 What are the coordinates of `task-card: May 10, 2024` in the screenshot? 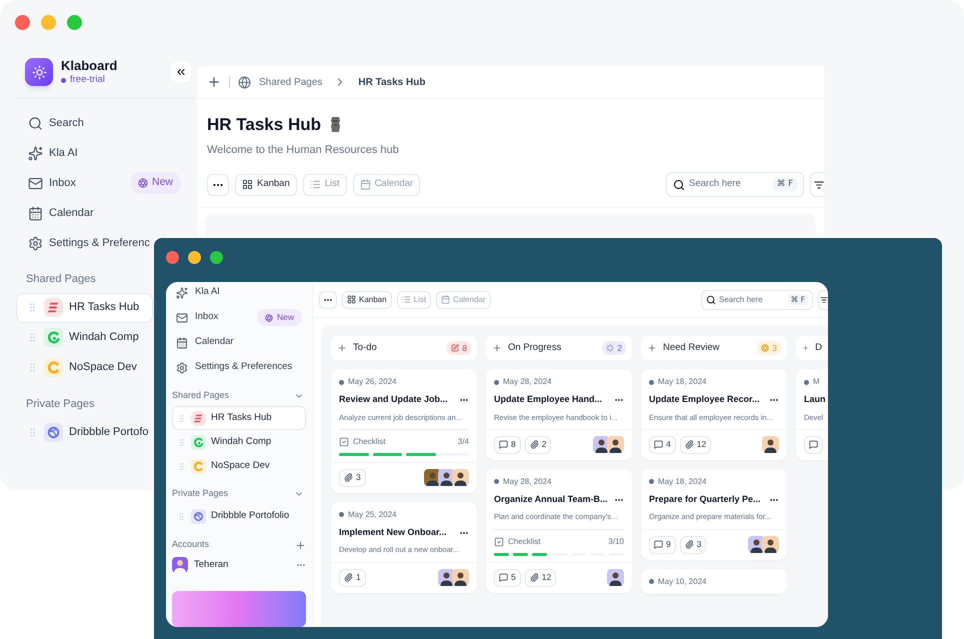 It's located at (714, 581).